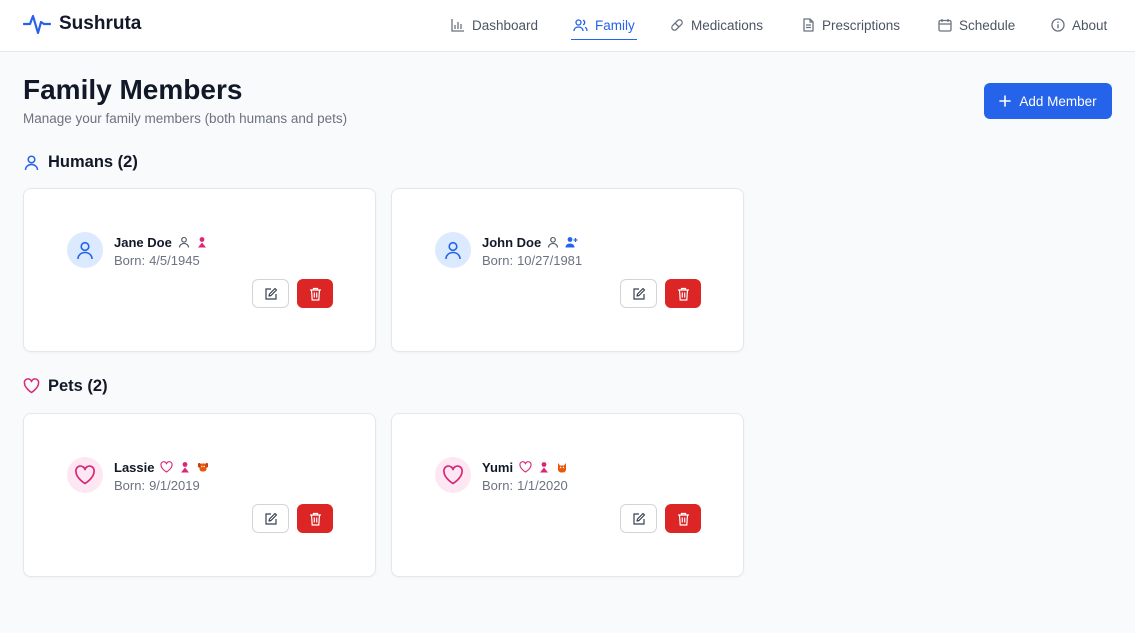 The image size is (1135, 633). I want to click on activity-logo-icon, so click(37, 24).